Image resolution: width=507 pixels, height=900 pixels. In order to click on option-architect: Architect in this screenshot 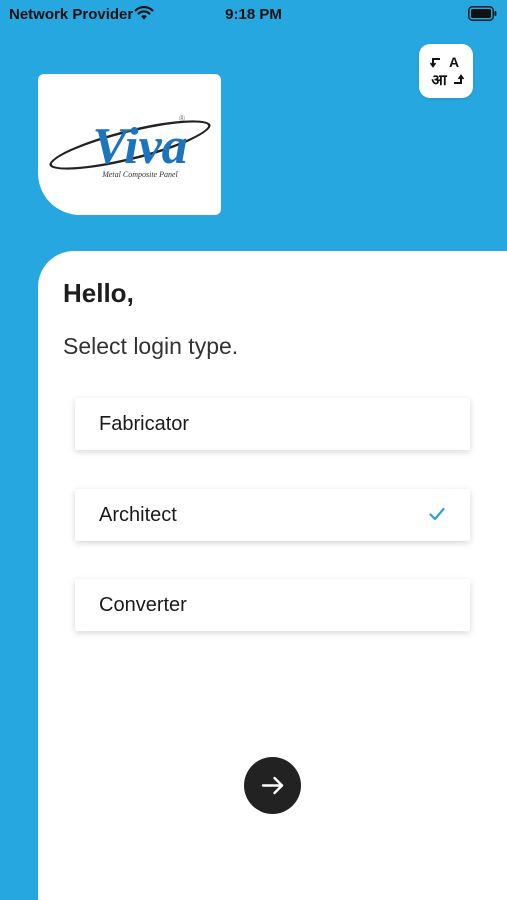, I will do `click(272, 515)`.